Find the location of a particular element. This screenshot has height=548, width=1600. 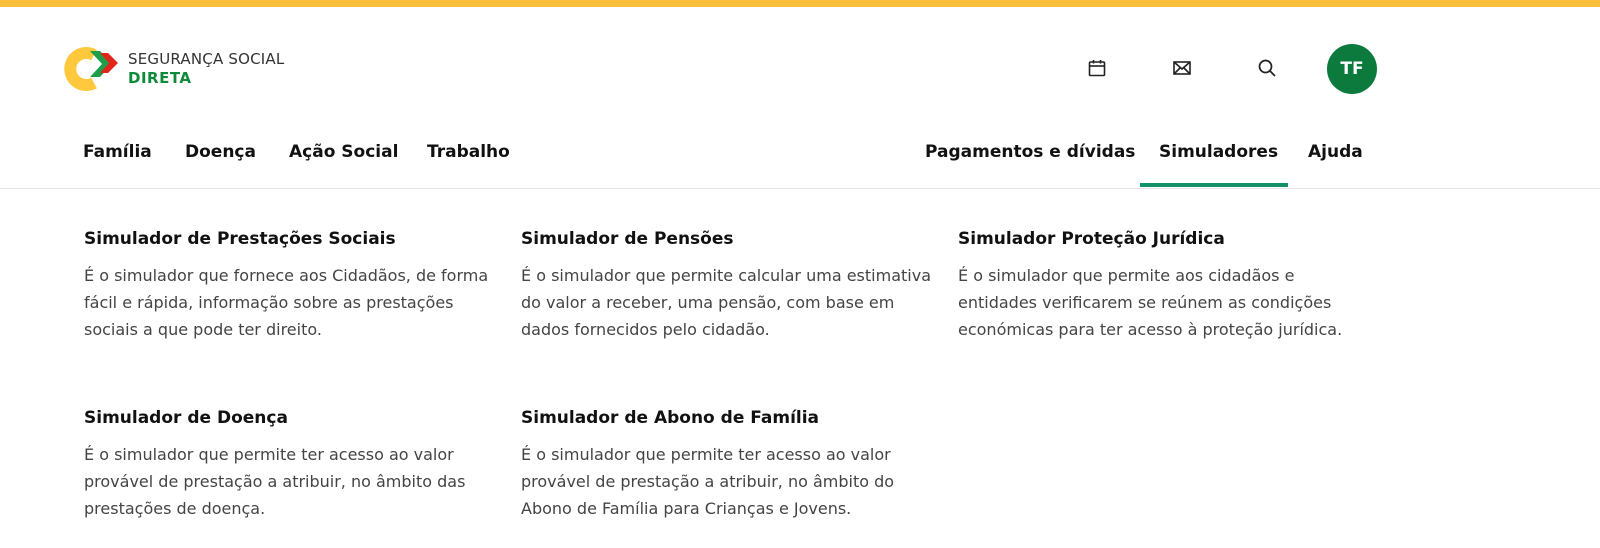

nav-item-pagamentos-dividas: Pagamentos e dívidas is located at coordinates (1030, 152).